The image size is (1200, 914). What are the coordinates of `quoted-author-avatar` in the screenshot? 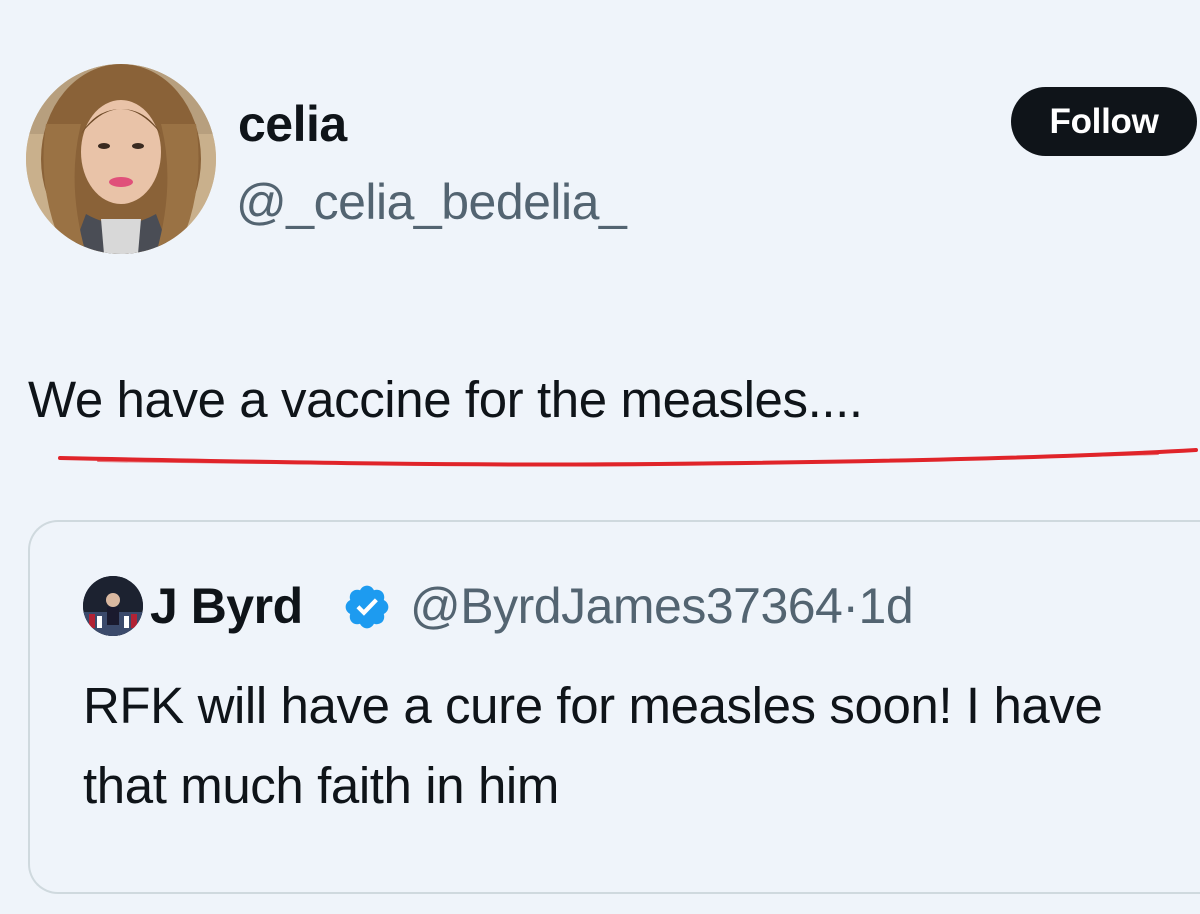 It's located at (113, 606).